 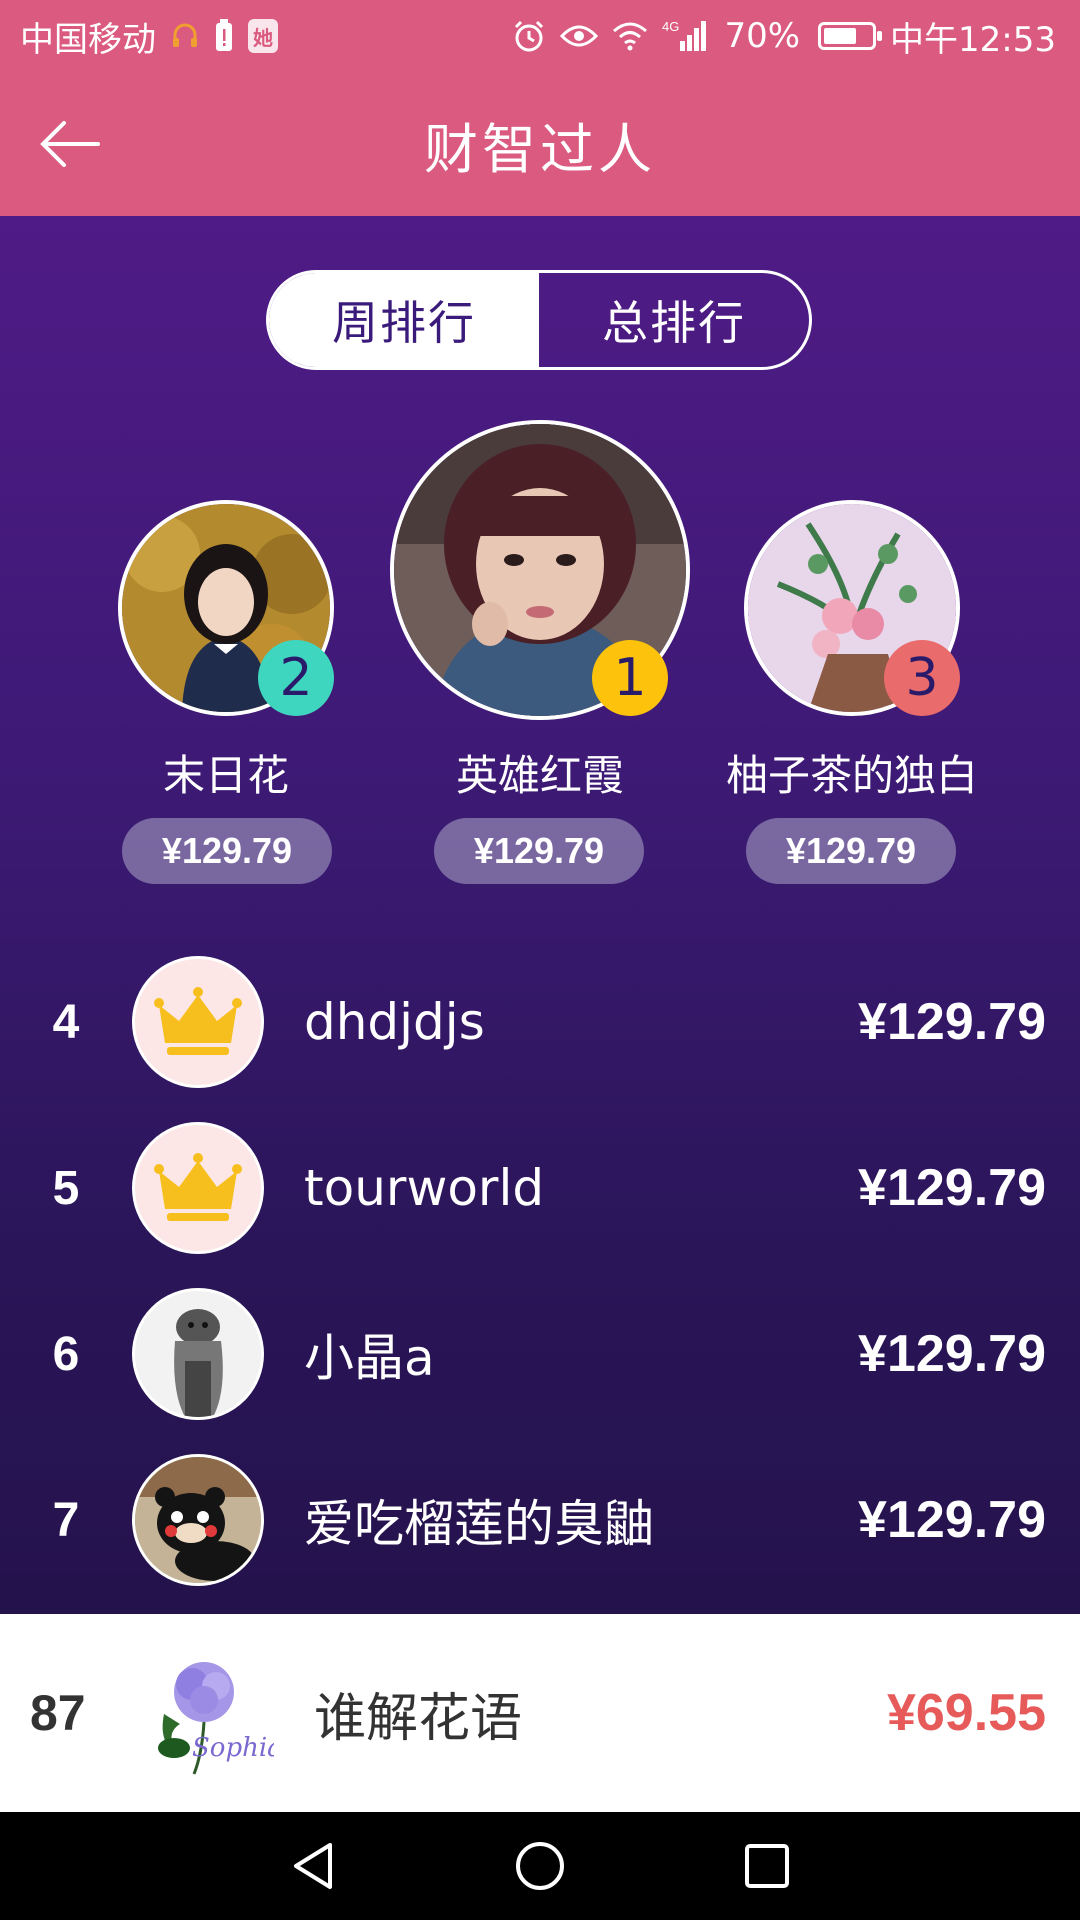 What do you see at coordinates (529, 36) in the screenshot?
I see `alarm-icon` at bounding box center [529, 36].